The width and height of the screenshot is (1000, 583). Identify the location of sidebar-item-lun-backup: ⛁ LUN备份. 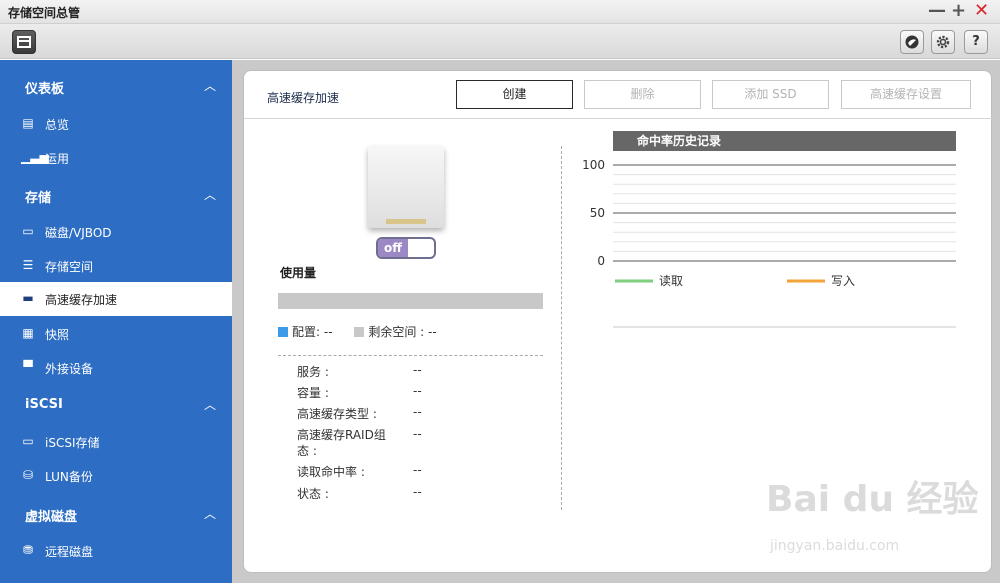
(116, 476).